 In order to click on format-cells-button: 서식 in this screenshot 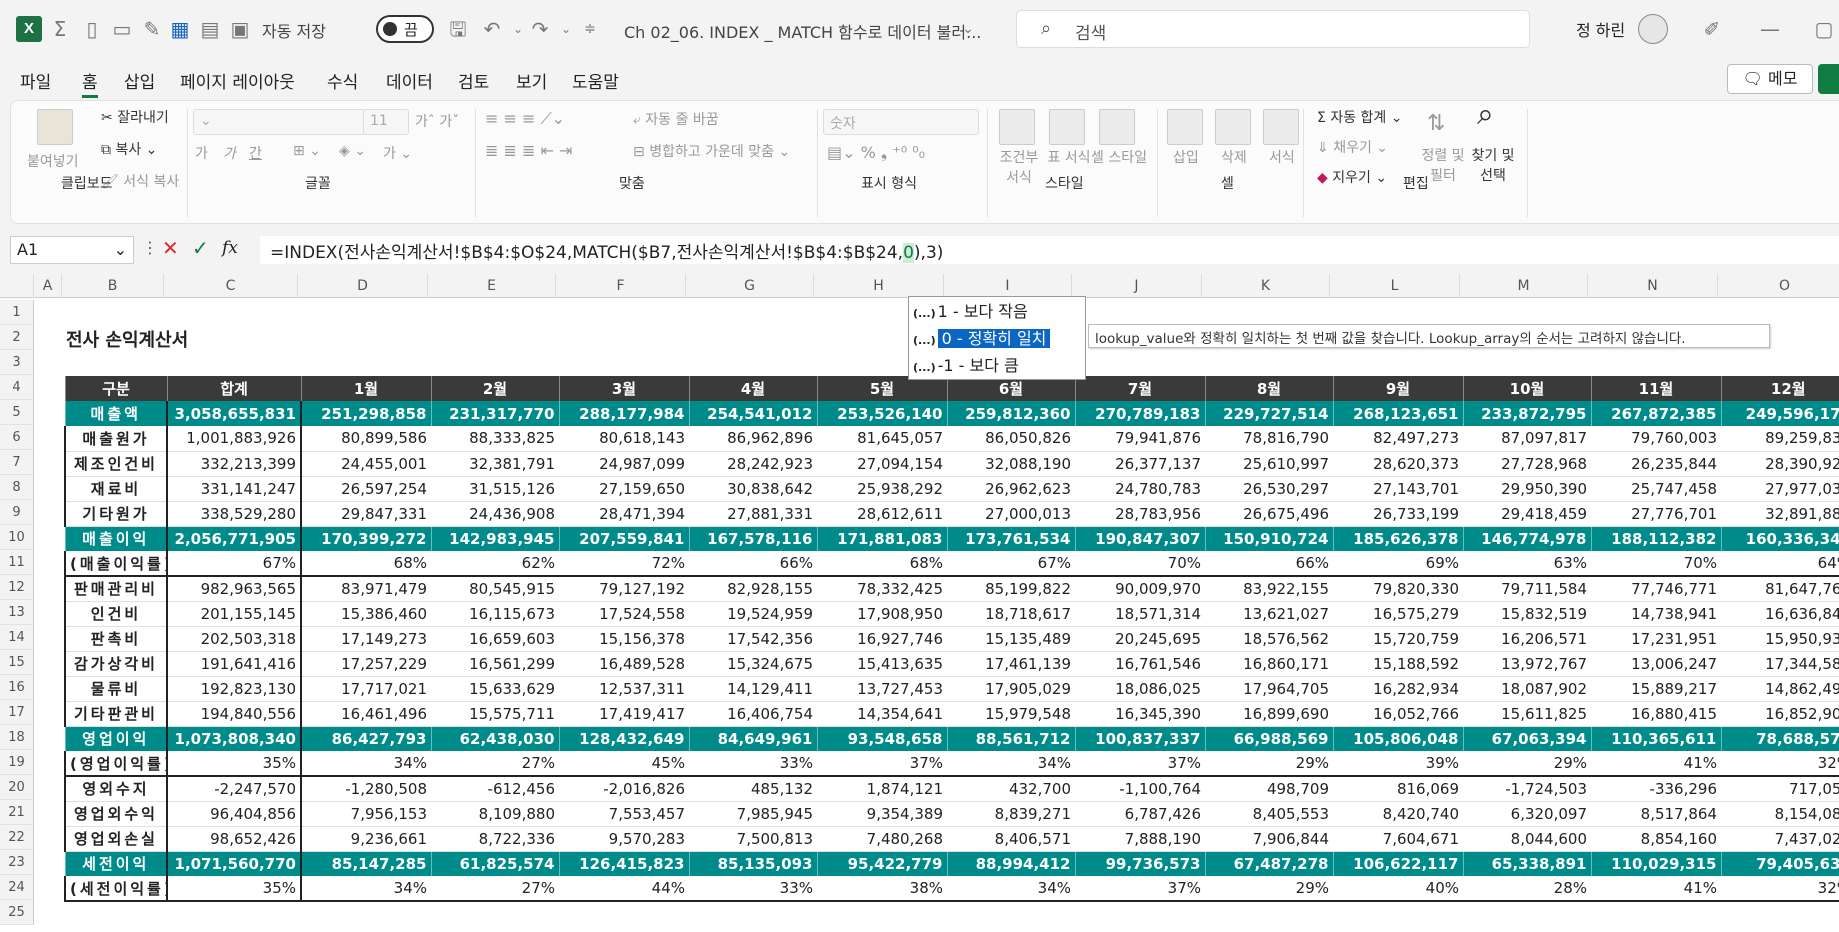, I will do `click(1282, 157)`.